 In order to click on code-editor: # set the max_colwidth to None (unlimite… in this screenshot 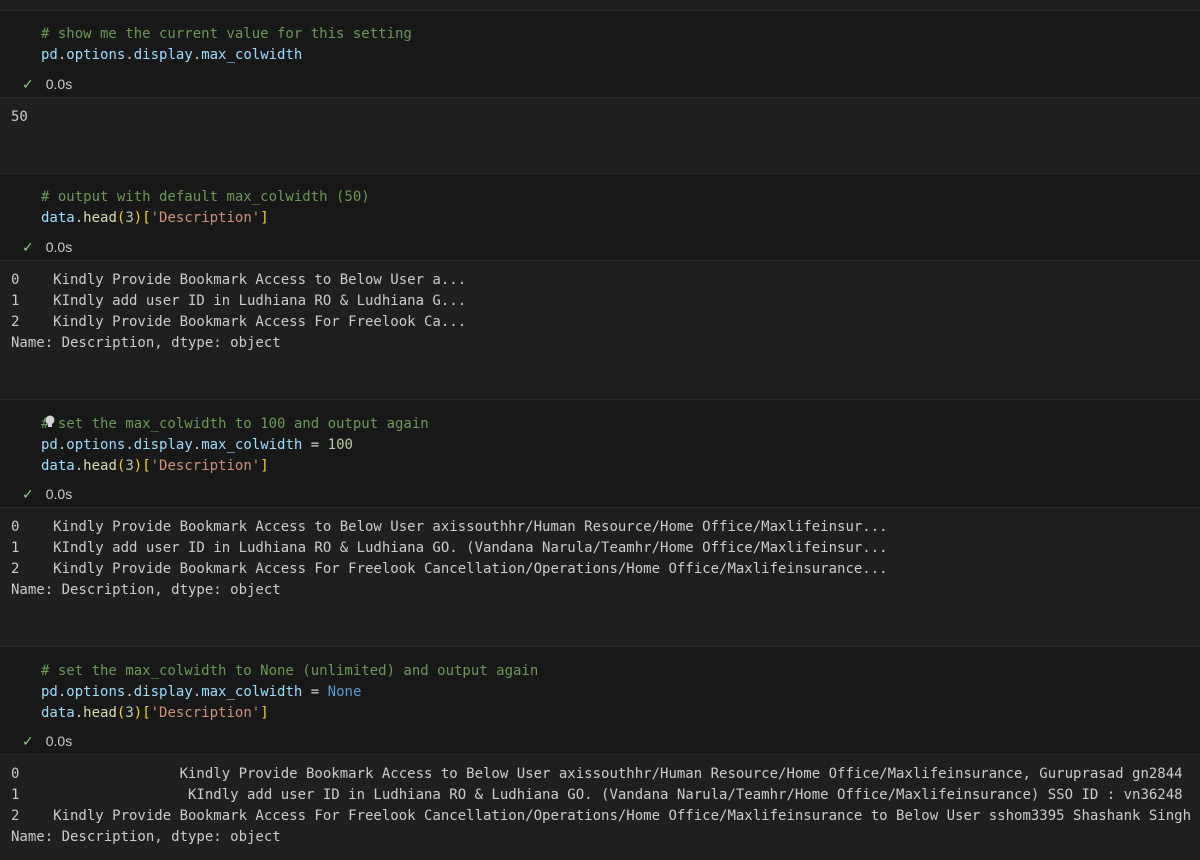, I will do `click(600, 700)`.